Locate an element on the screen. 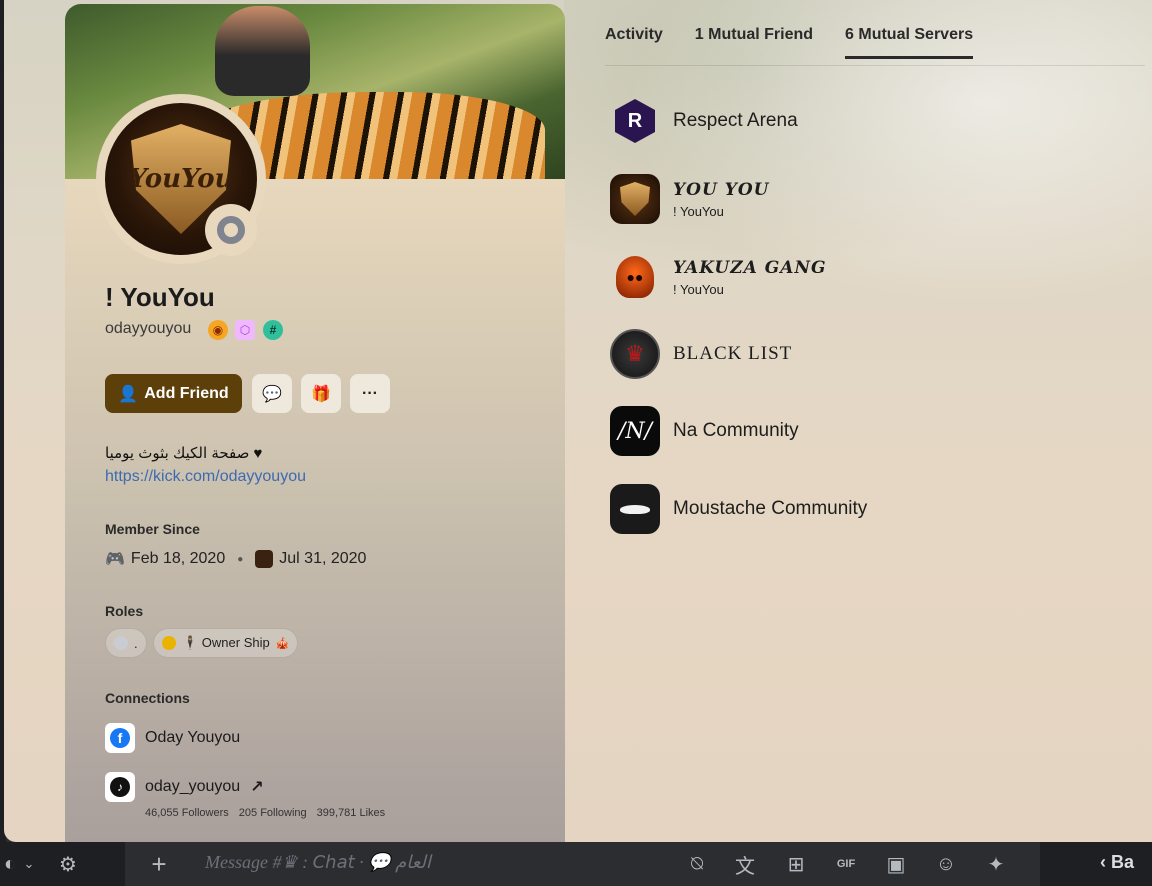 Image resolution: width=1152 pixels, height=886 pixels. status-indicator is located at coordinates (231, 230).